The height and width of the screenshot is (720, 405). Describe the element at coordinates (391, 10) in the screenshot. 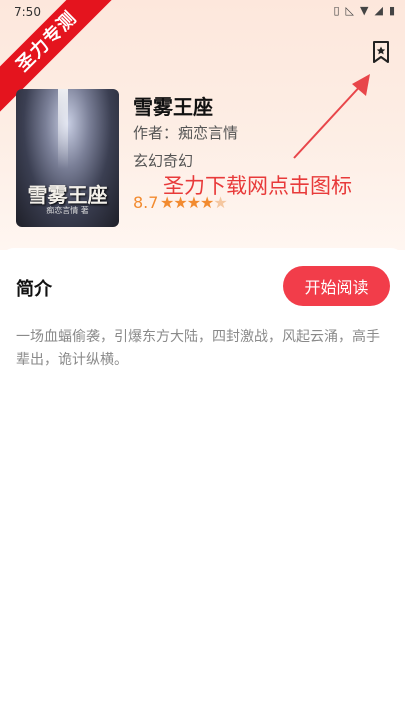

I see `battery-icon: ▮` at that location.